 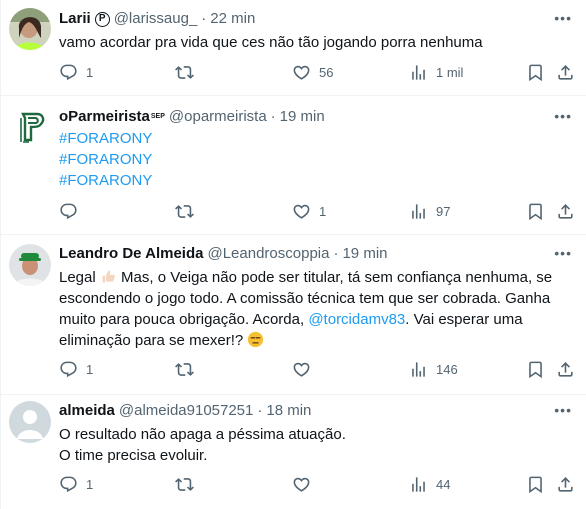 I want to click on text-segment: eliminação para se mexer!?, so click(x=151, y=340).